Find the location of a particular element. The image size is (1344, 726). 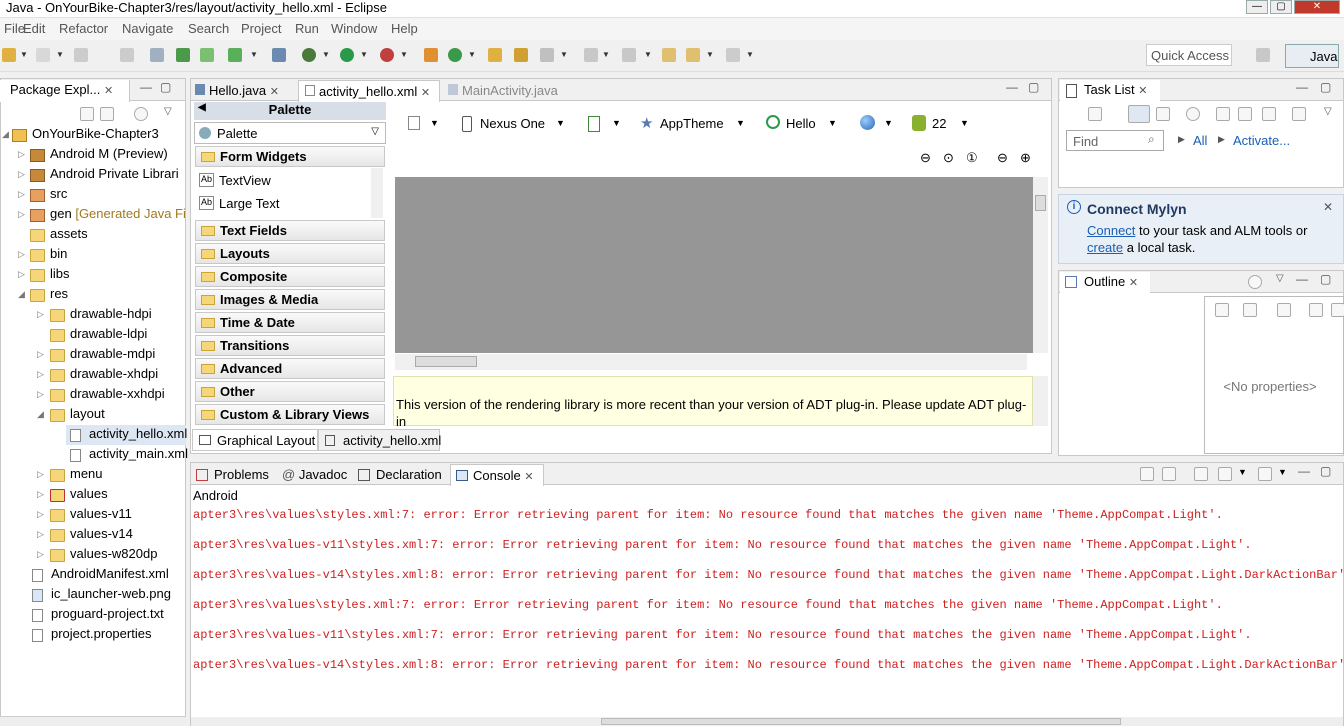

save-all-icon is located at coordinates (81, 55).